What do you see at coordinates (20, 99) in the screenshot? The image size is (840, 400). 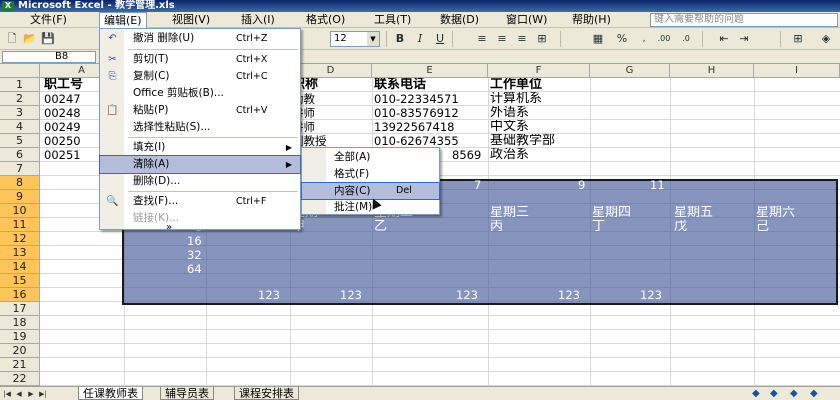 I see `row-header-2: 2` at bounding box center [20, 99].